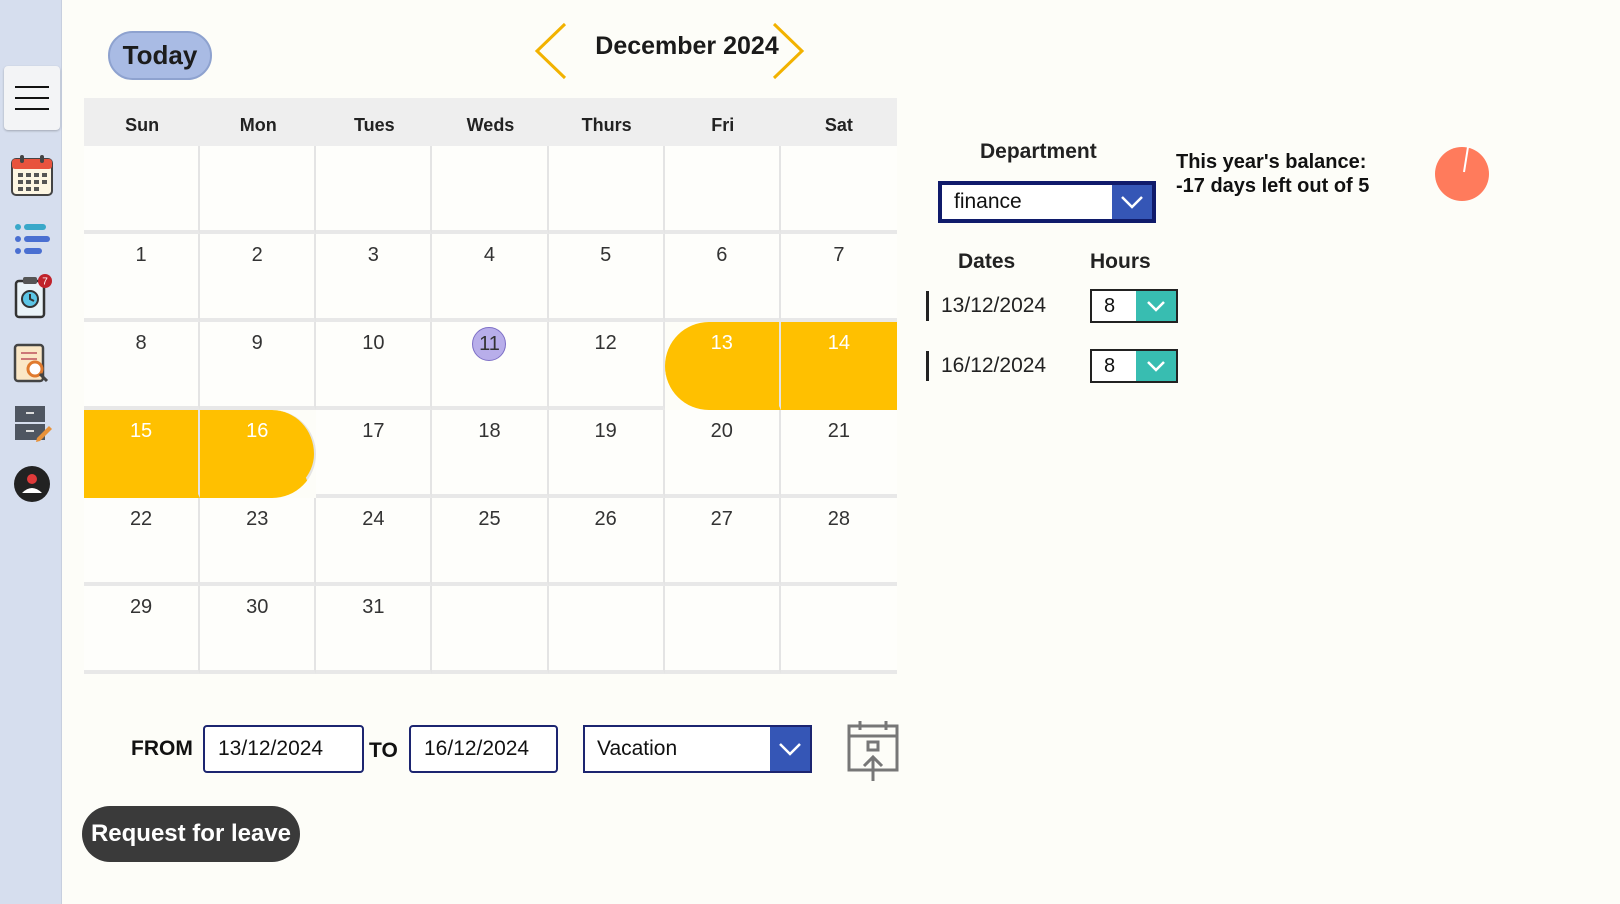  I want to click on weekday-label: Sat, so click(838, 124).